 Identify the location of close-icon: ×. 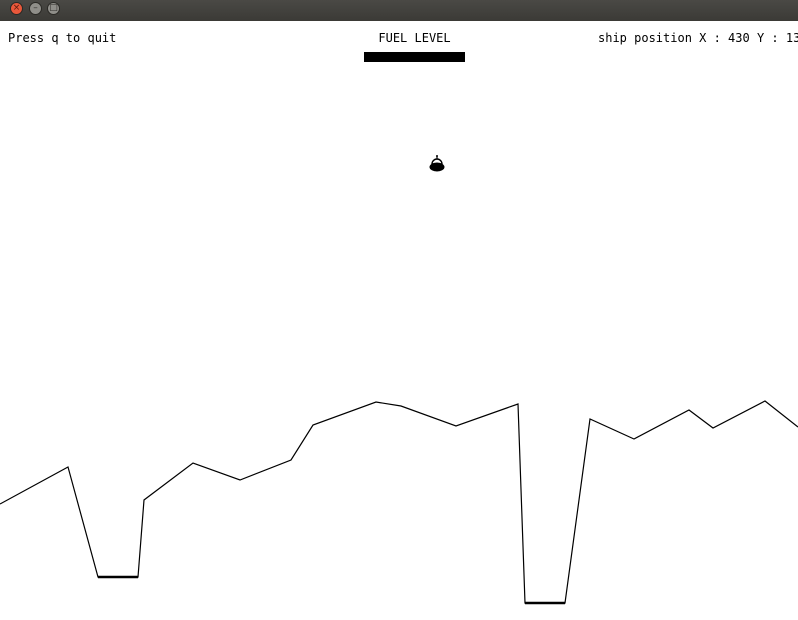
(16, 8).